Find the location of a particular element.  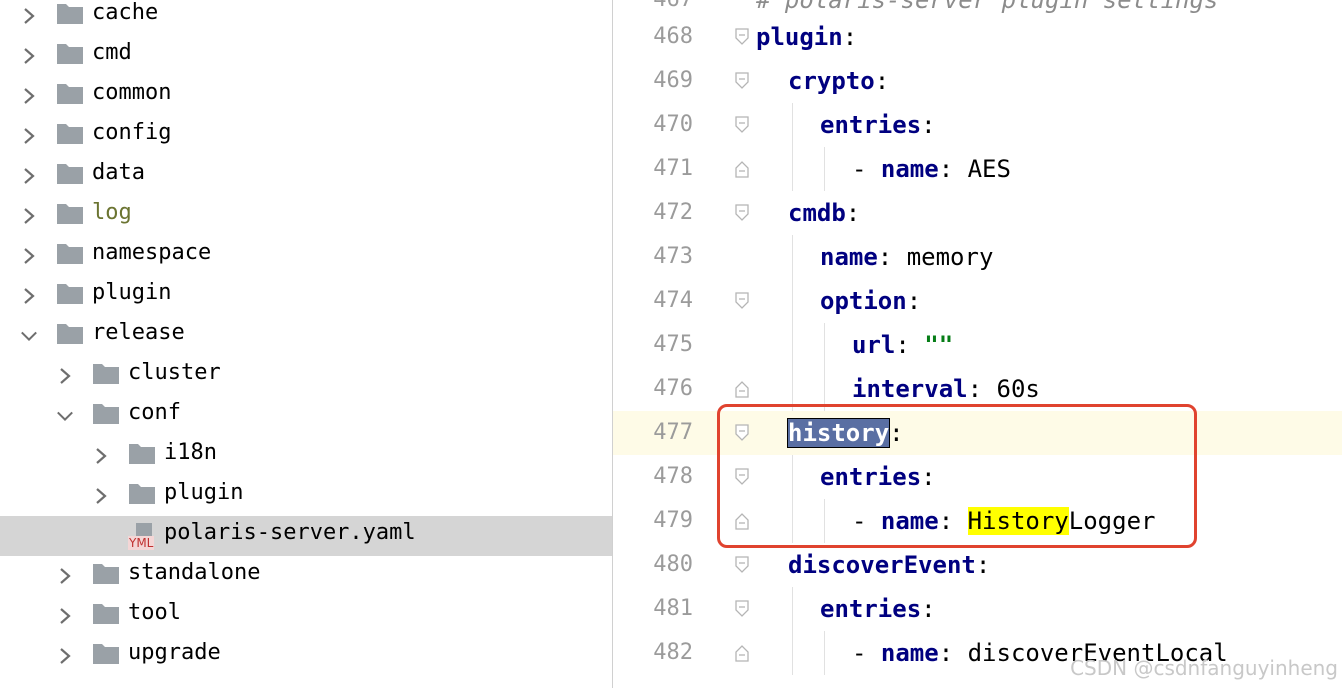

code-text: interval: 60s is located at coordinates (946, 389).